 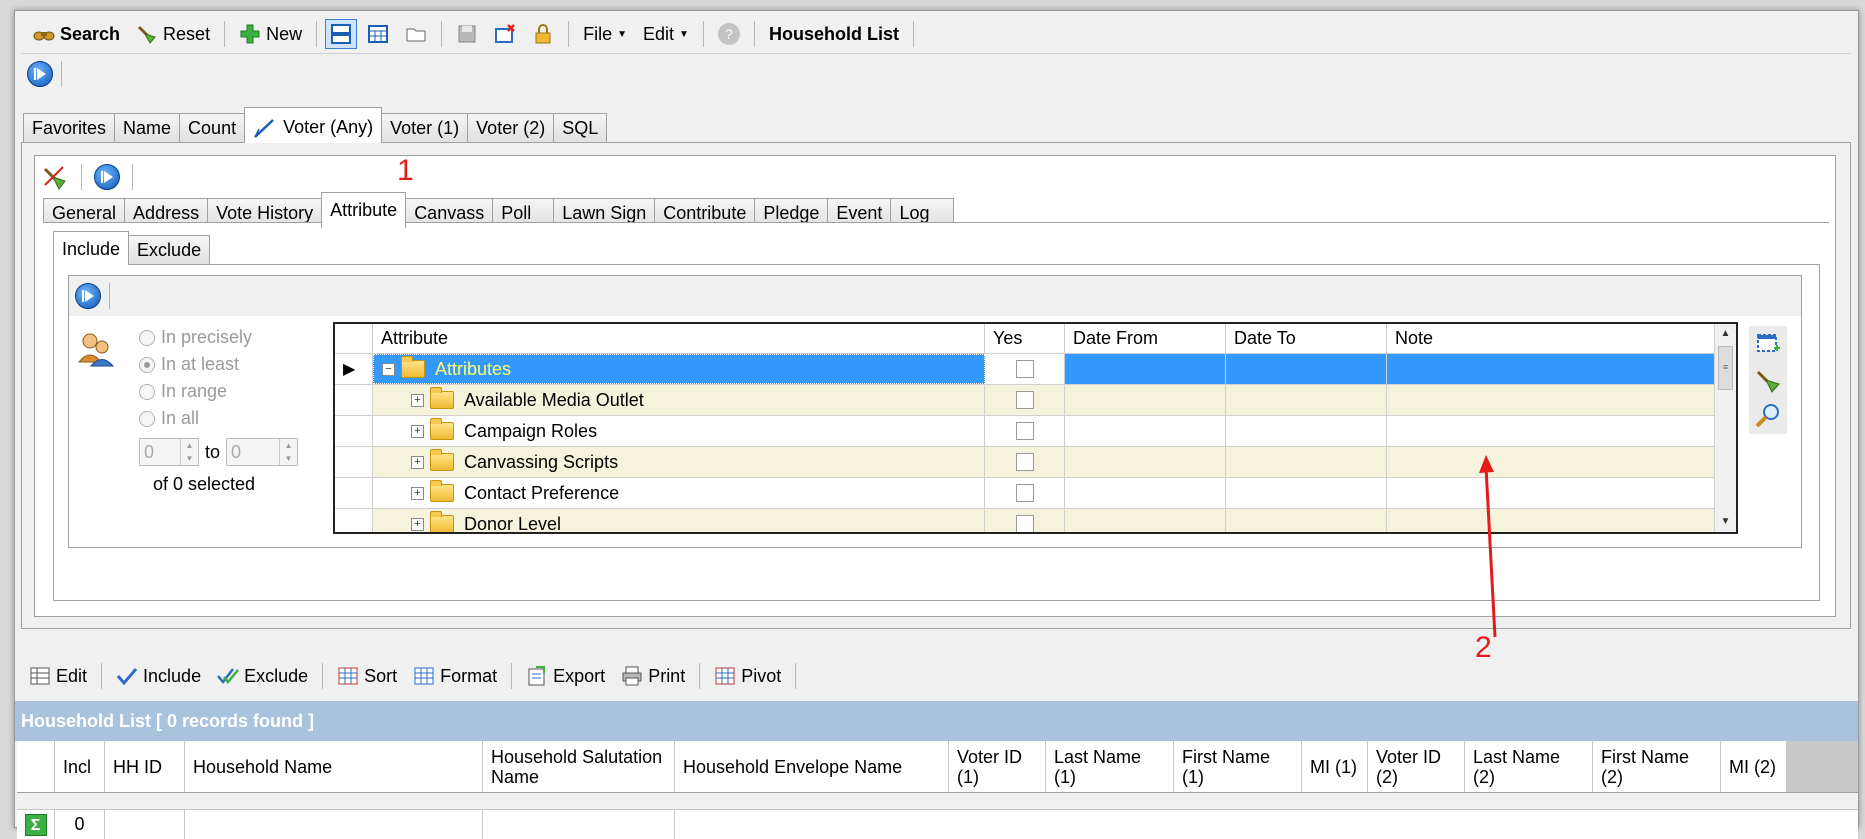 I want to click on table-row: ▶ − Attributes, so click(x=1030, y=369).